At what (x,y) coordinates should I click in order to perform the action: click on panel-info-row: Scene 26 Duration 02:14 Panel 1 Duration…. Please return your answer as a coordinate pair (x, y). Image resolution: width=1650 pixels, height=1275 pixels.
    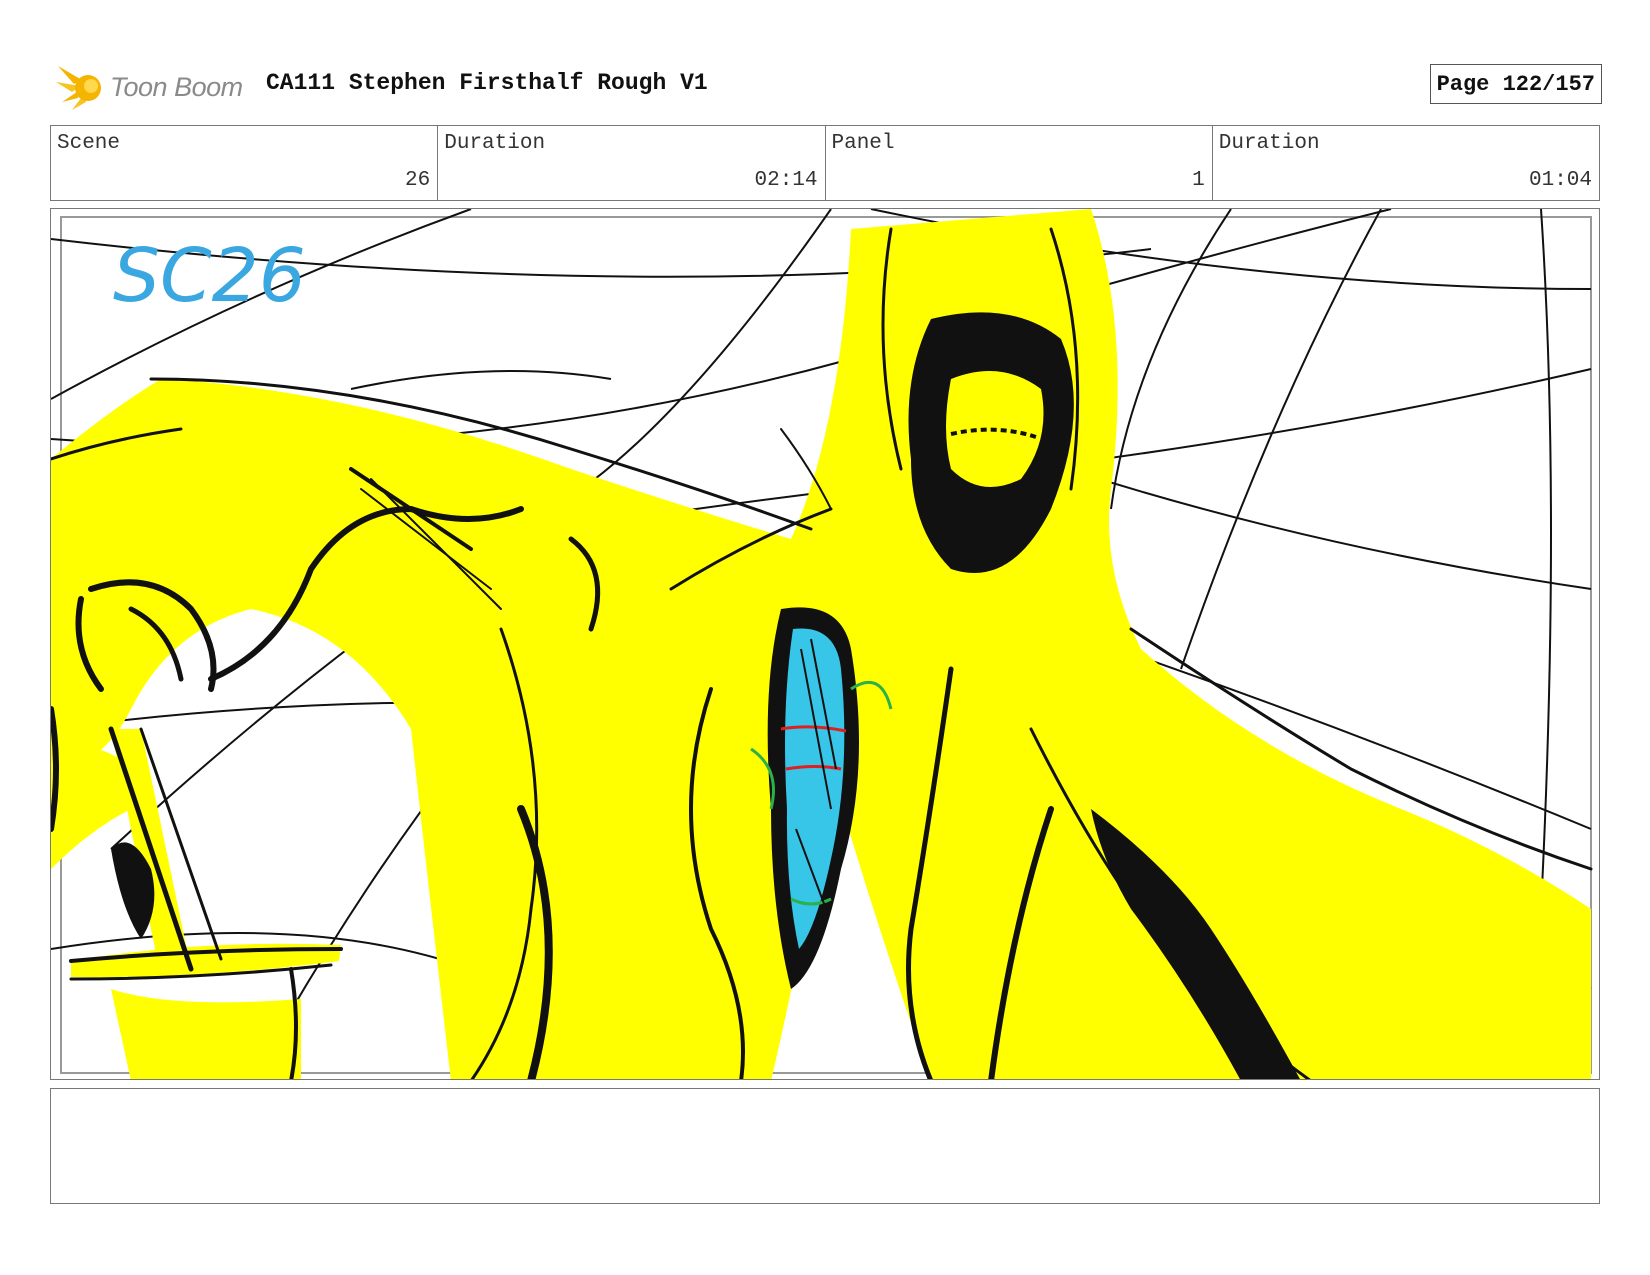
    Looking at the image, I should click on (825, 163).